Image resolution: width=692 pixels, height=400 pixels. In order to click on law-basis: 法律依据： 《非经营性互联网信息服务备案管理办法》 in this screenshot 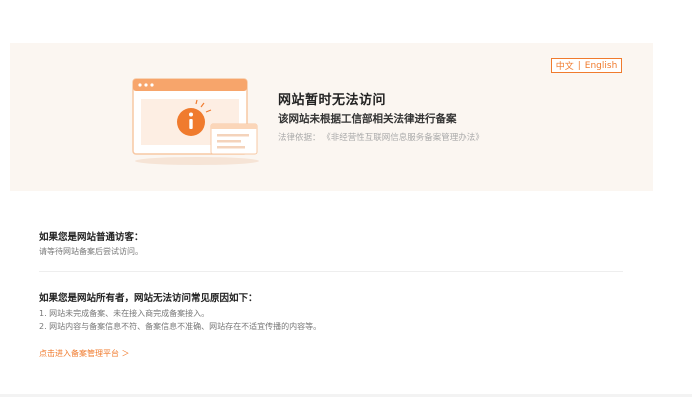, I will do `click(381, 137)`.